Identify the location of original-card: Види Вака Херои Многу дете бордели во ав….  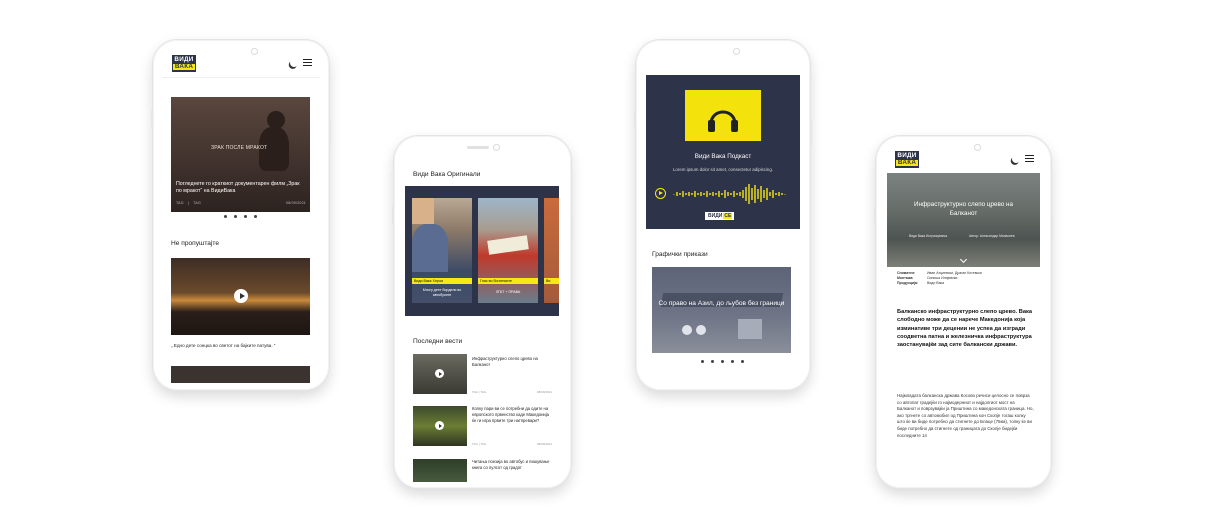
(442, 250).